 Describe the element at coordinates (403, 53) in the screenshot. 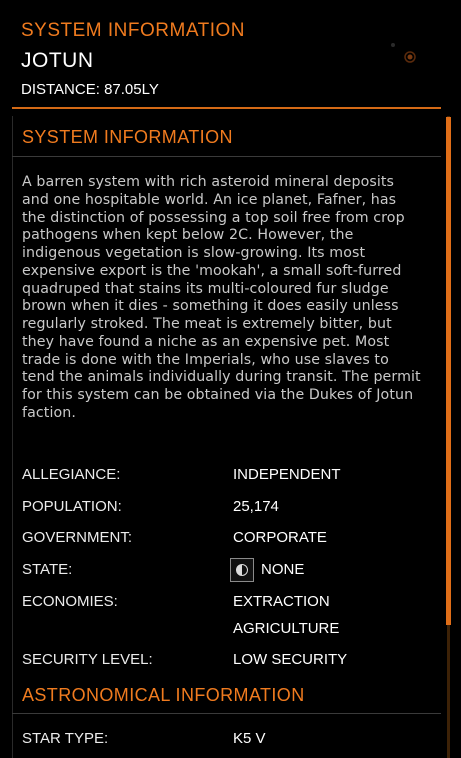

I see `faction-emblem-icon` at that location.